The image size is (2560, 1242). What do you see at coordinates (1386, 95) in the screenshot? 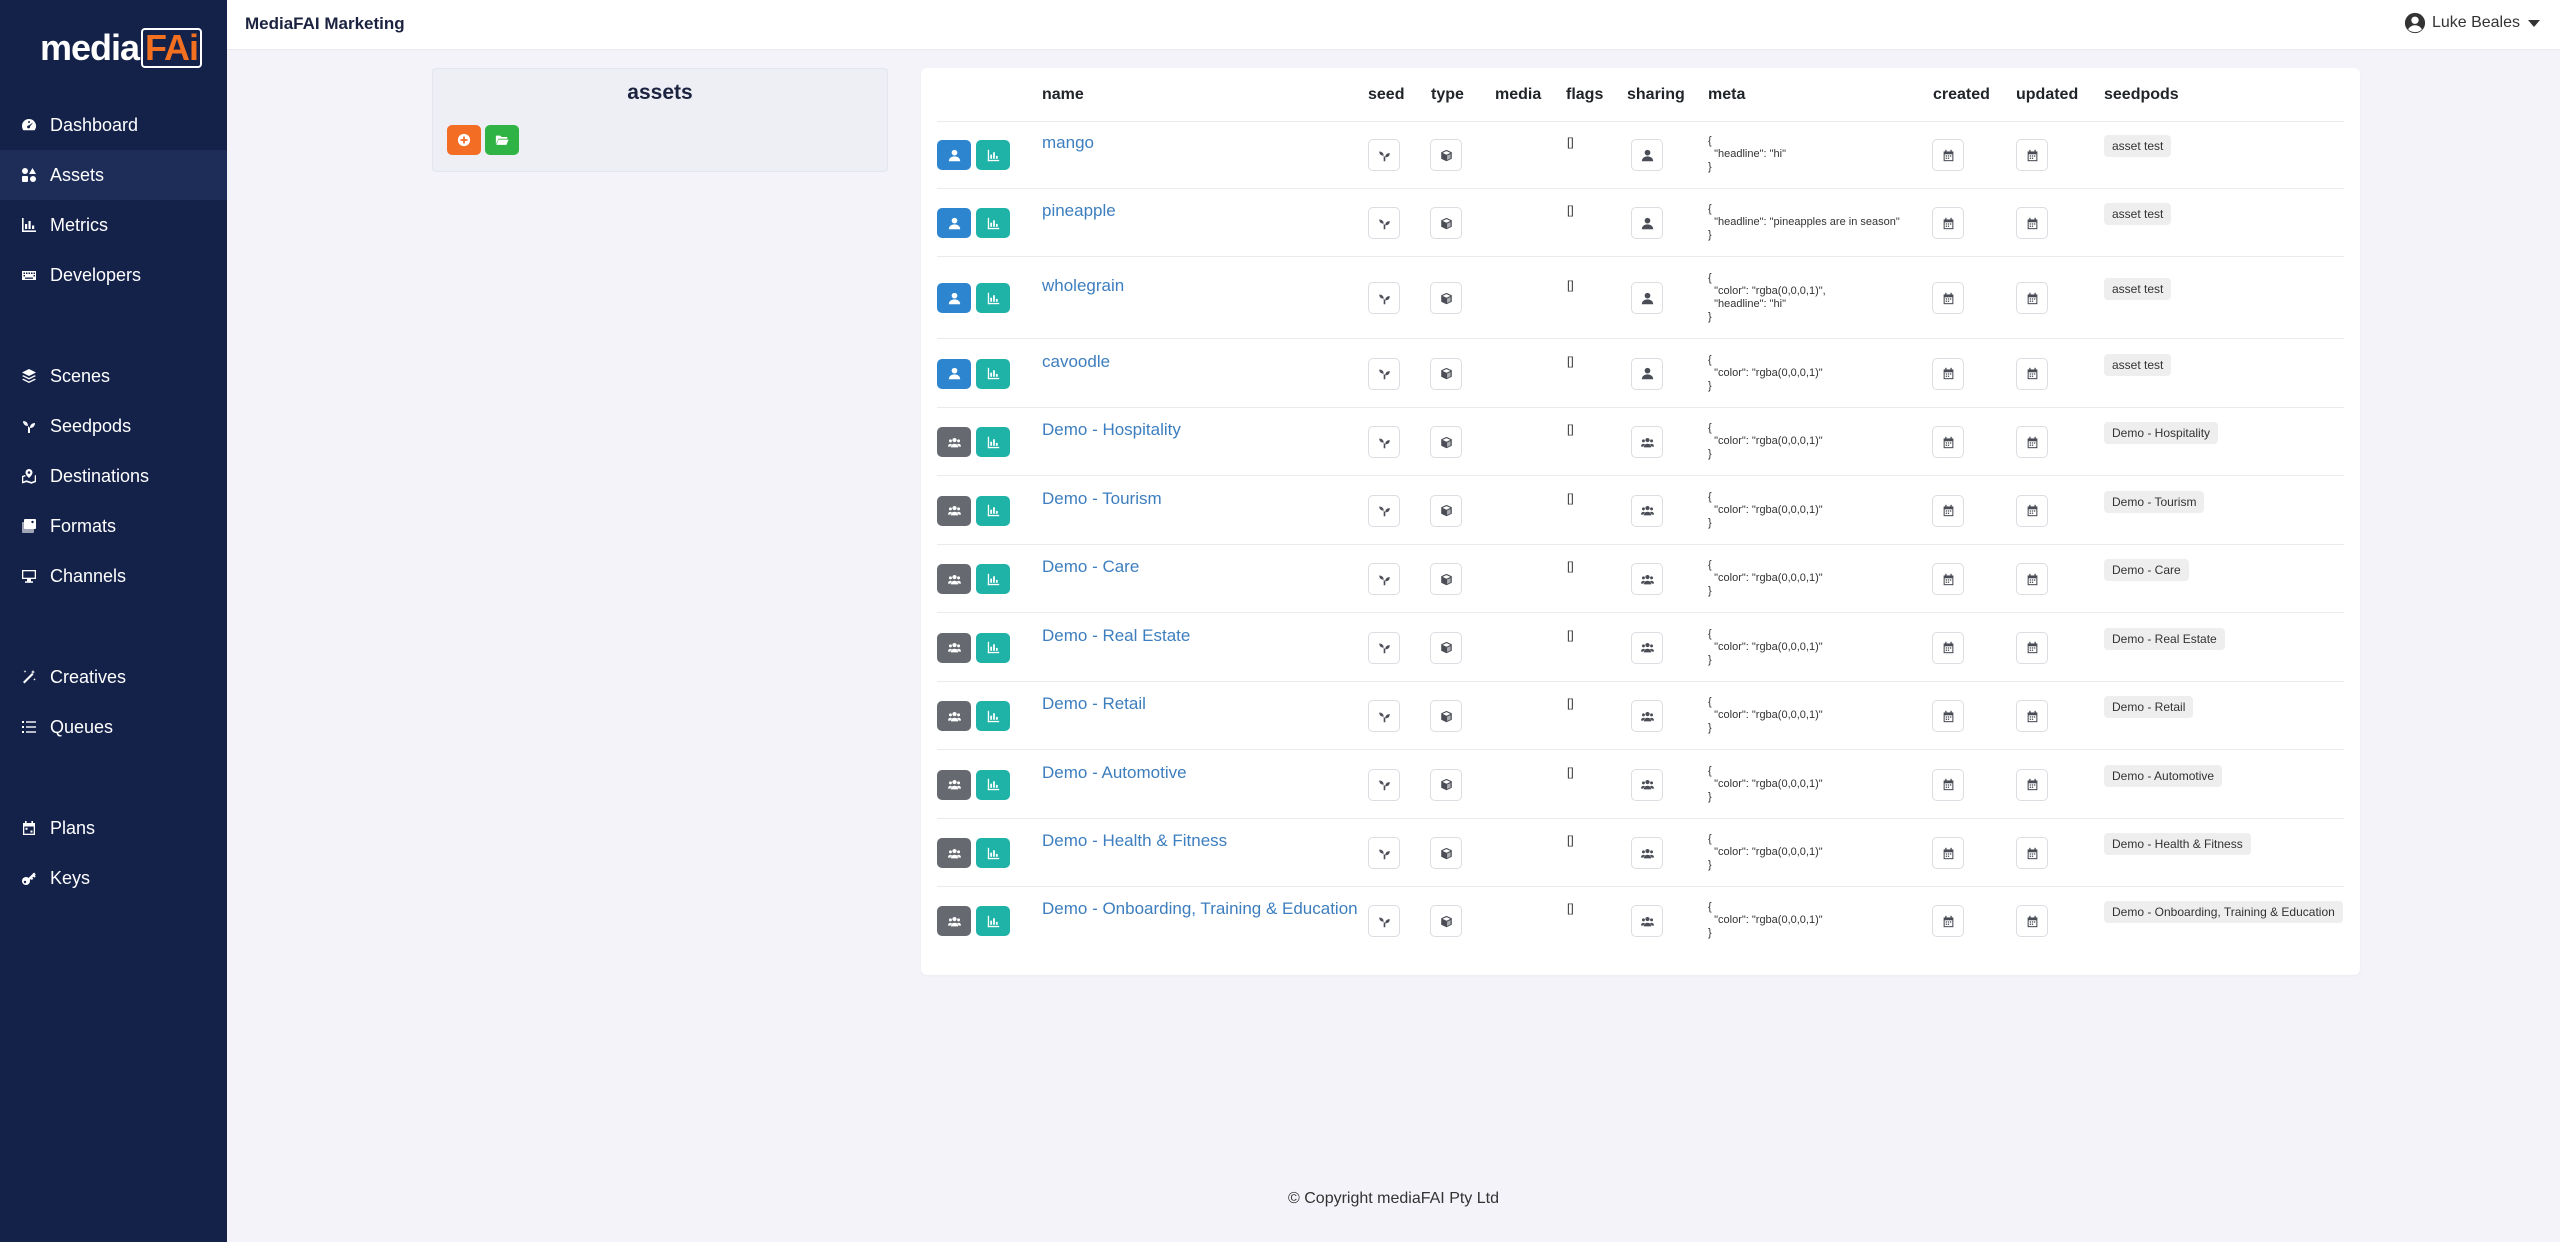
I see `column-header-seed: seed` at bounding box center [1386, 95].